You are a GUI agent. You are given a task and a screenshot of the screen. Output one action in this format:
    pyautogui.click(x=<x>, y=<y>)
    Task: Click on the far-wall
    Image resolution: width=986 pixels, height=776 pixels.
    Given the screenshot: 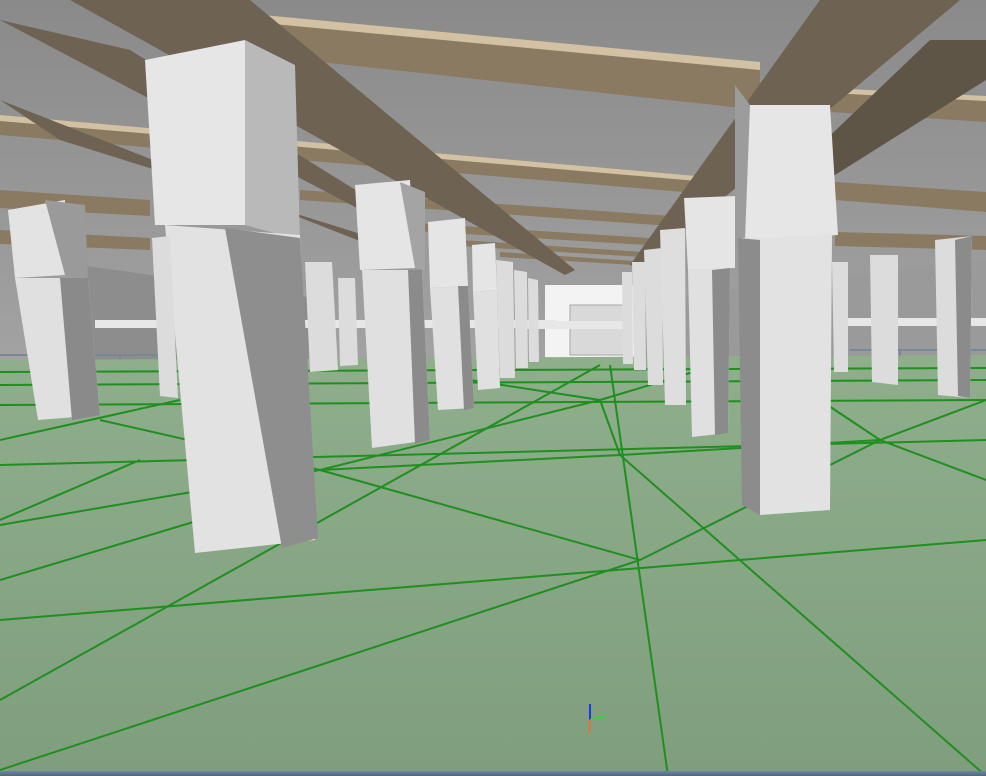 What is the action you would take?
    pyautogui.click(x=600, y=330)
    